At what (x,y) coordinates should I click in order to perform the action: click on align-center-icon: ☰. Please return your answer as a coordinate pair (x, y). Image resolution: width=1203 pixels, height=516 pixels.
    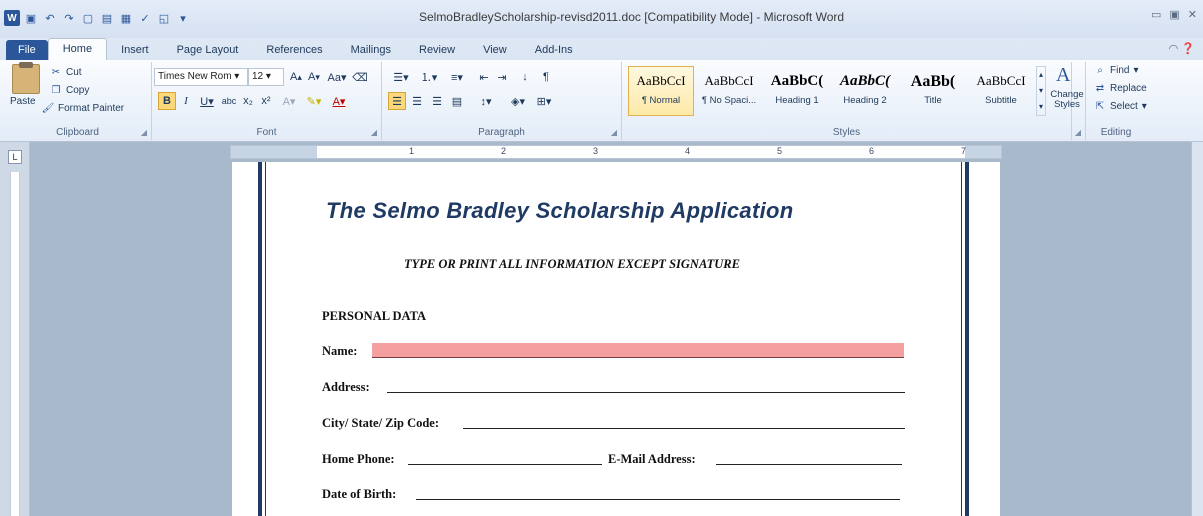
    Looking at the image, I should click on (417, 101).